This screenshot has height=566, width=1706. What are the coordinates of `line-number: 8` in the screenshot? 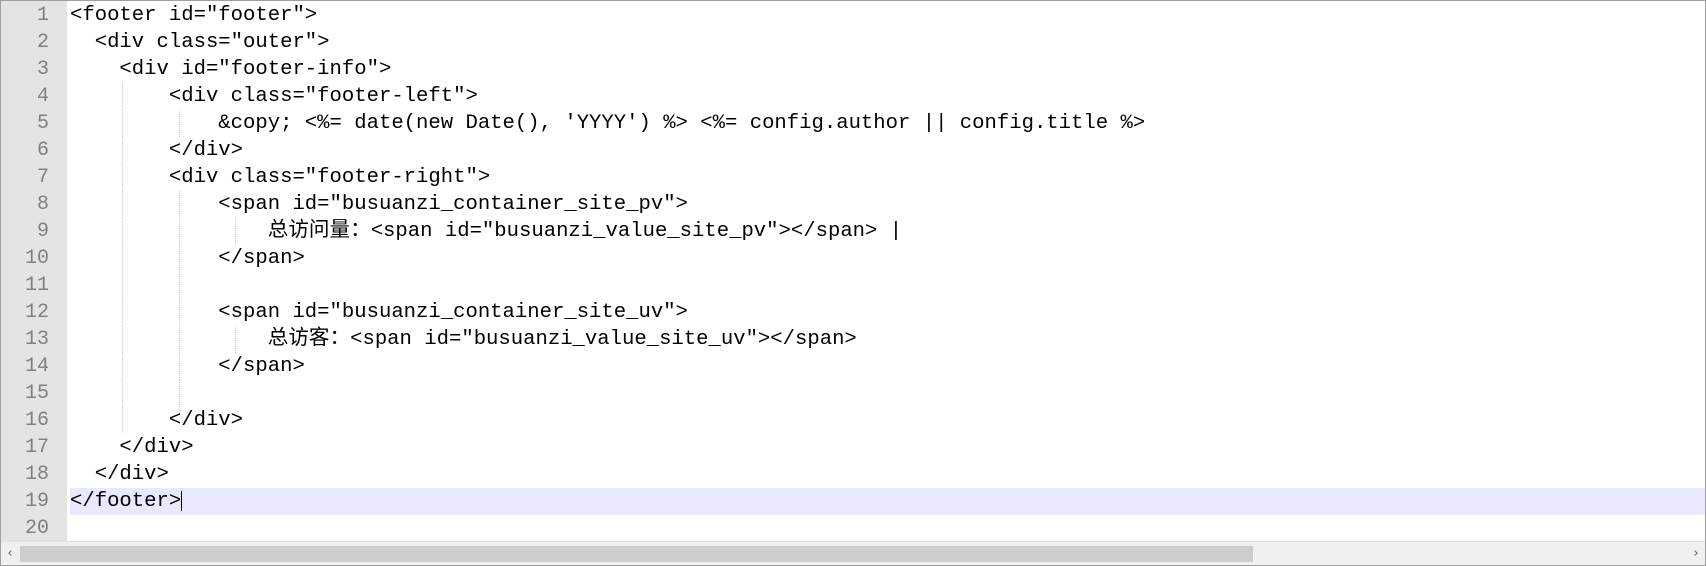 It's located at (42, 204).